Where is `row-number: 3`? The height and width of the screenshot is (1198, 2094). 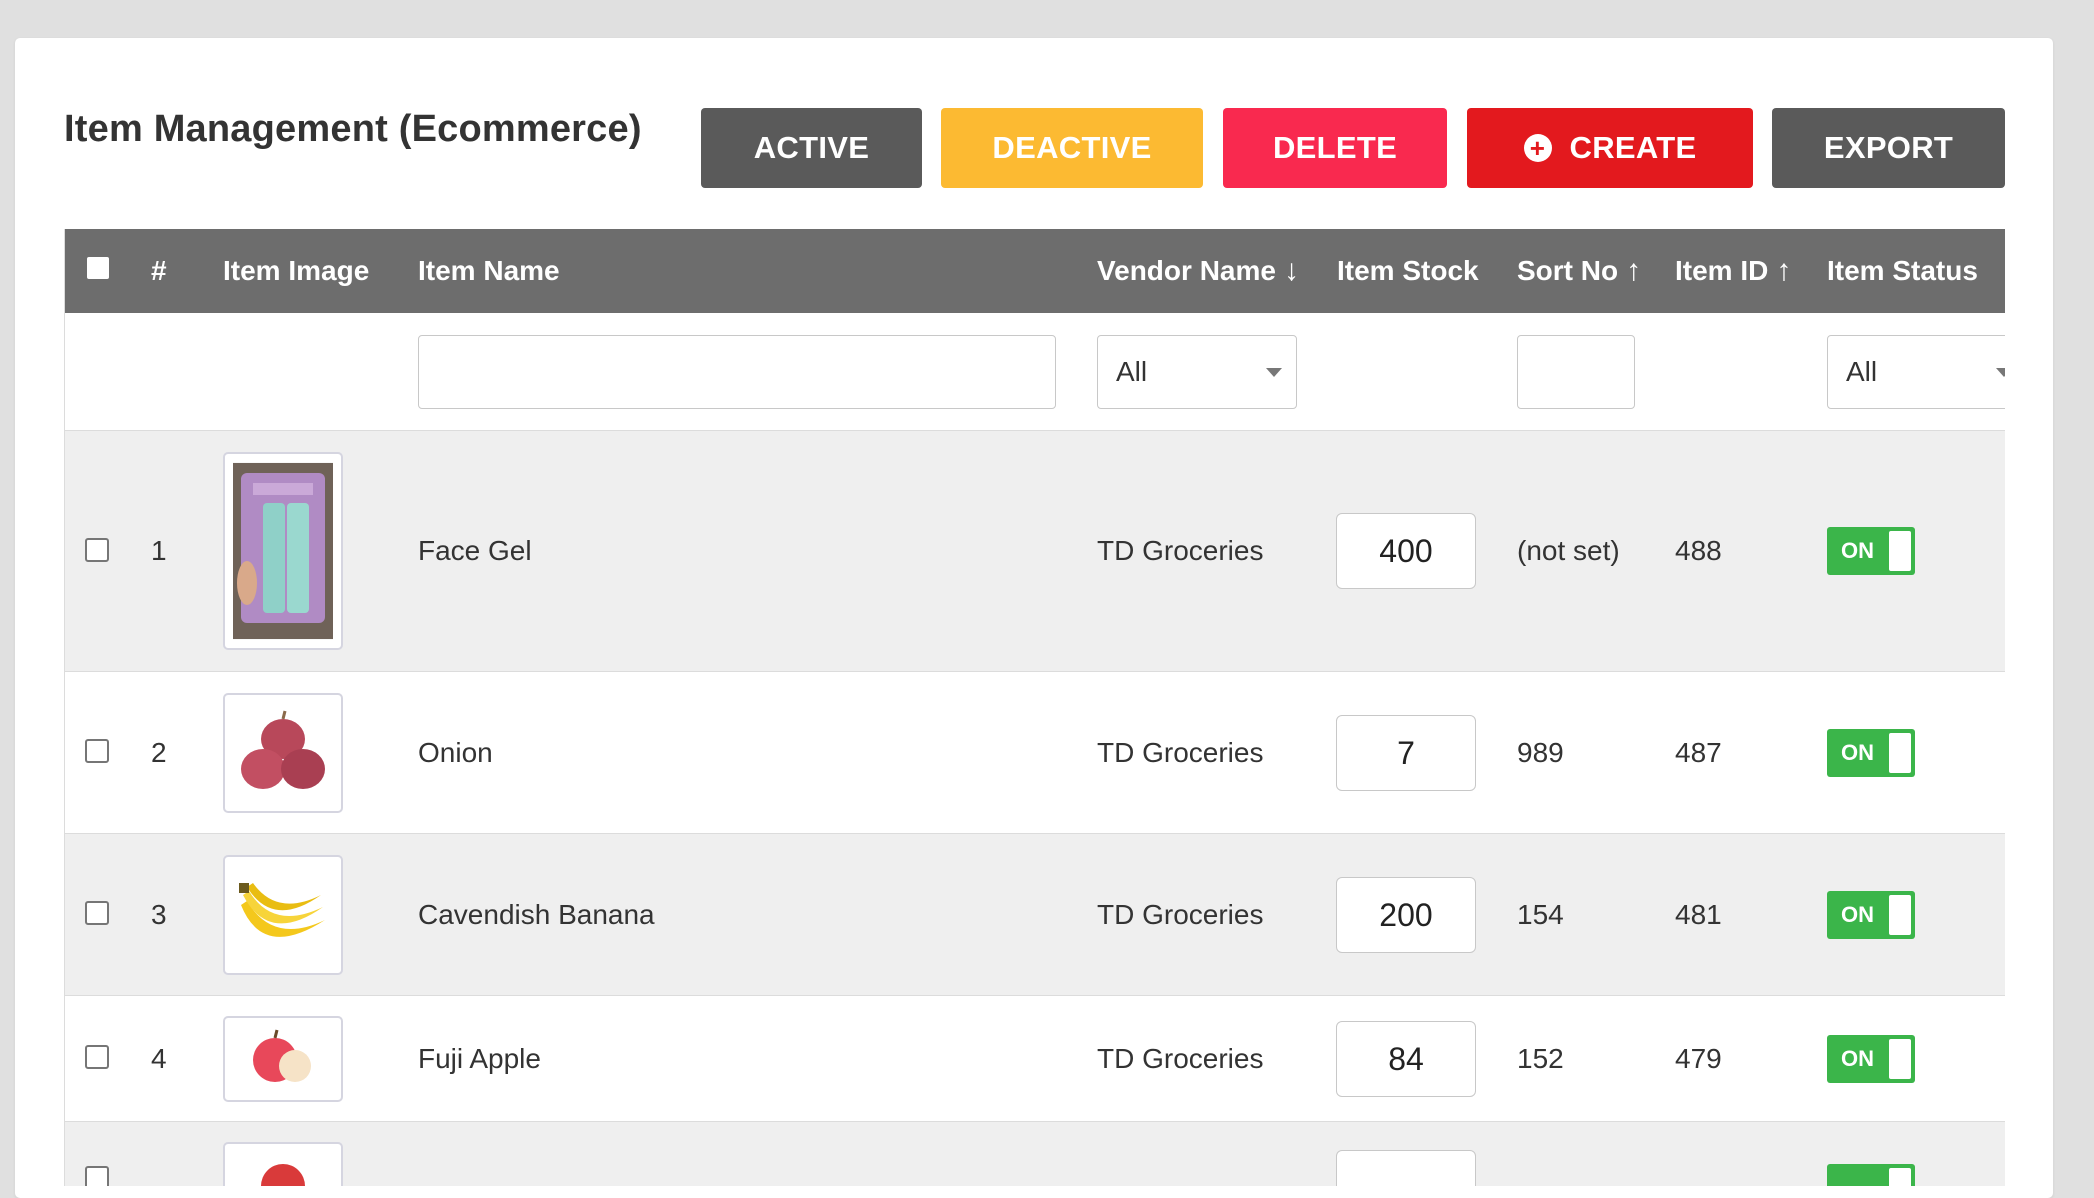
row-number: 3 is located at coordinates (159, 914).